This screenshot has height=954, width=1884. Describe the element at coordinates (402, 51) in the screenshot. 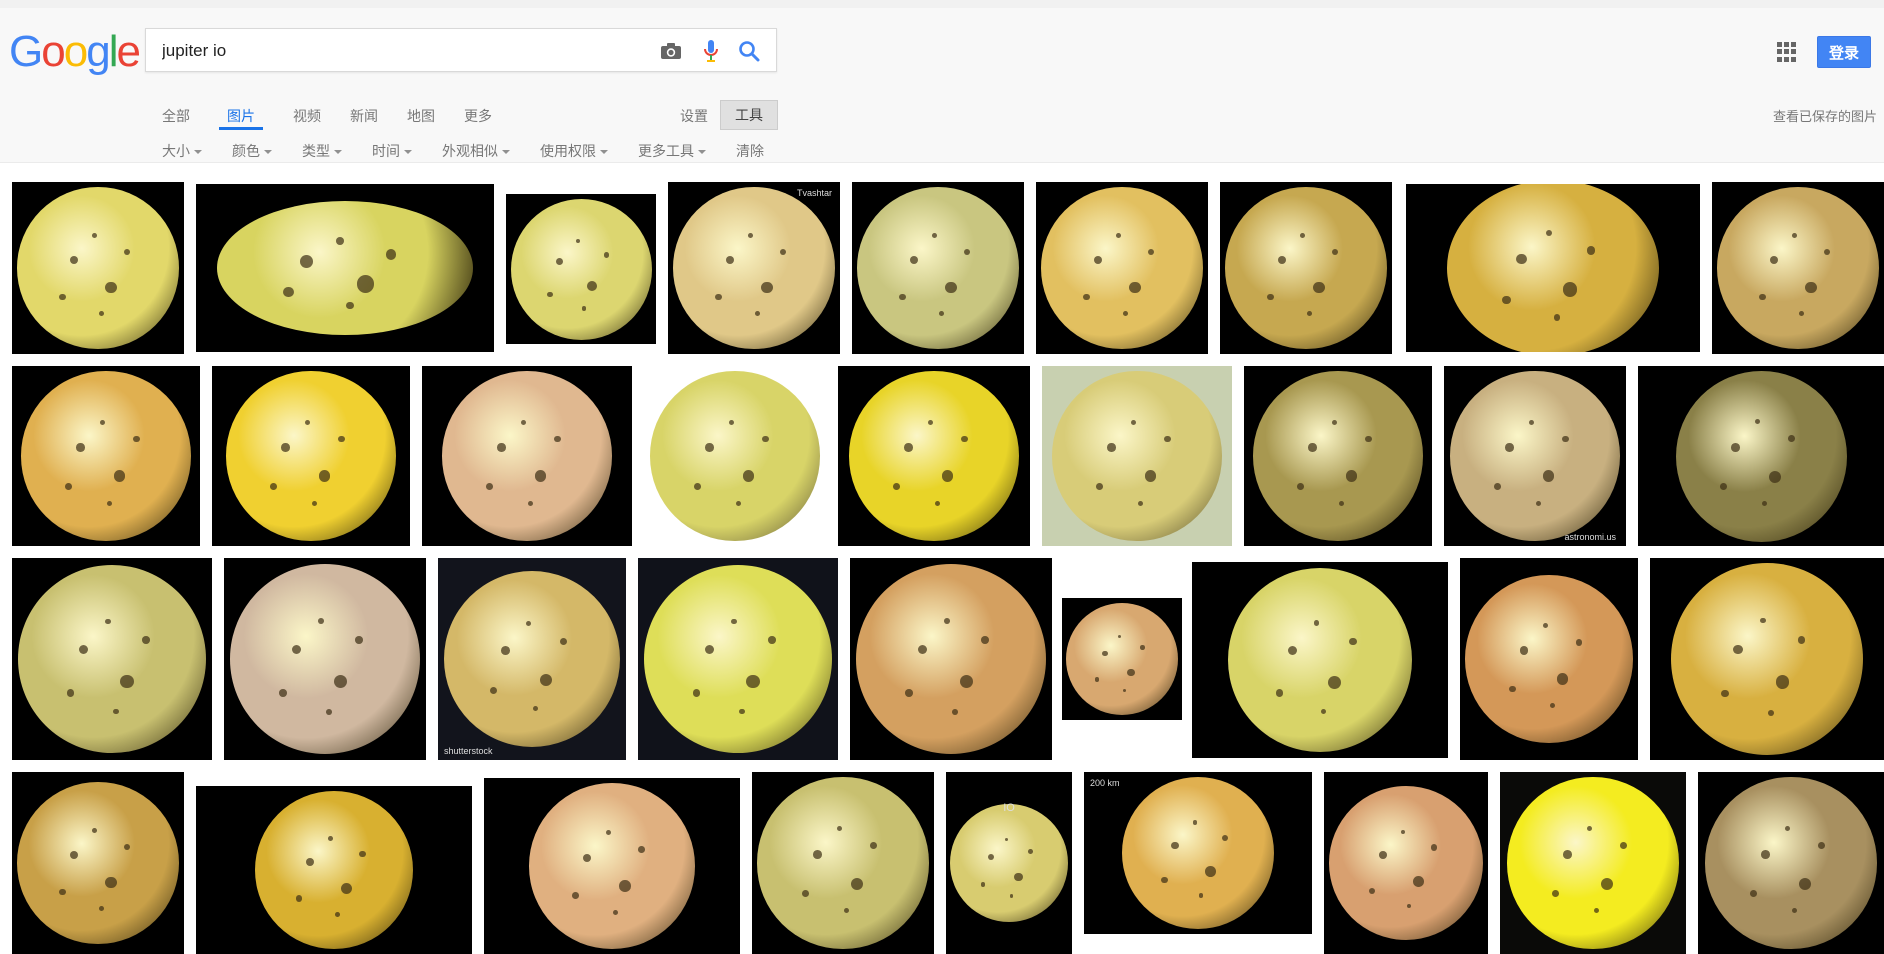

I see `search-input` at that location.